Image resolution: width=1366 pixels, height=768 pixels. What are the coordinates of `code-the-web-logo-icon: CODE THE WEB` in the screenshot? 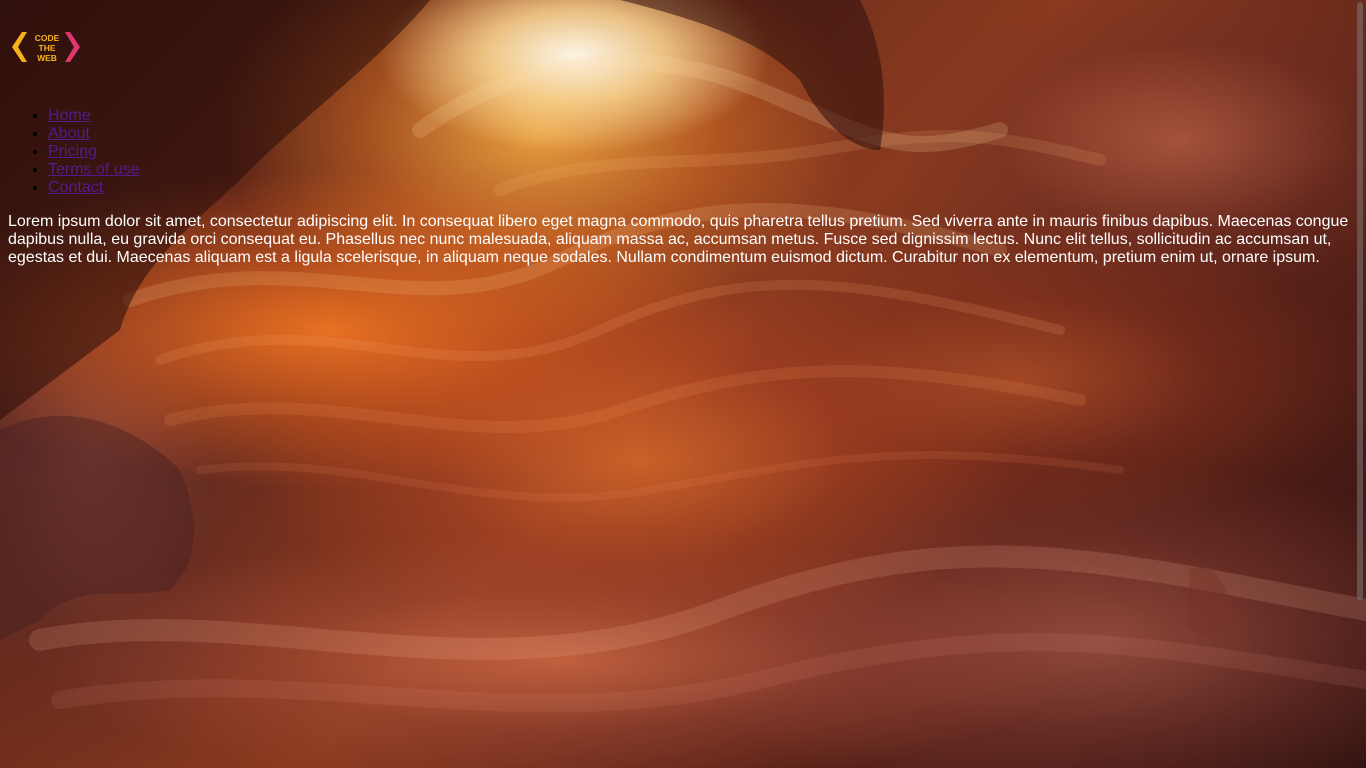 It's located at (46, 47).